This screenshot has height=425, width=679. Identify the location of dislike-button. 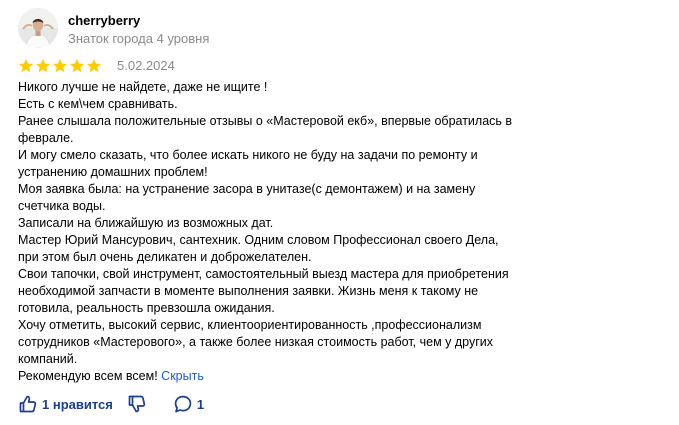
(137, 404).